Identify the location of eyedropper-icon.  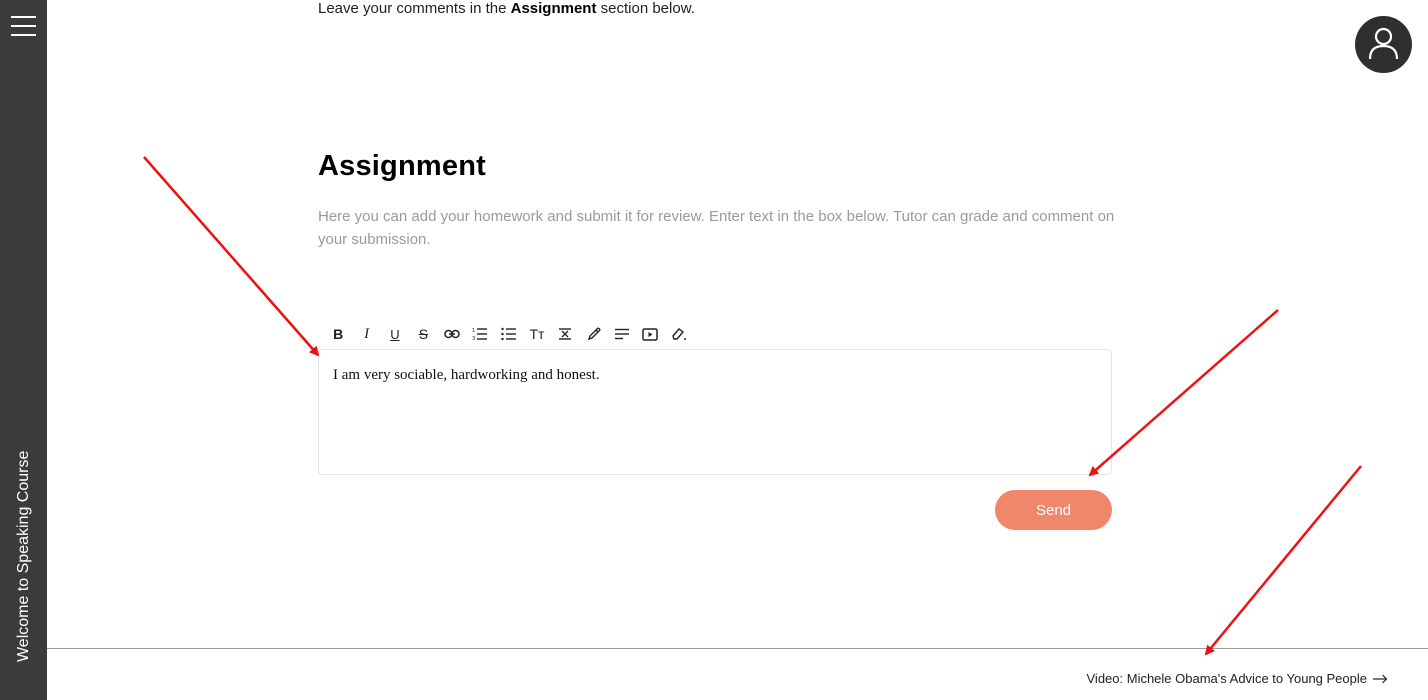
(594, 334).